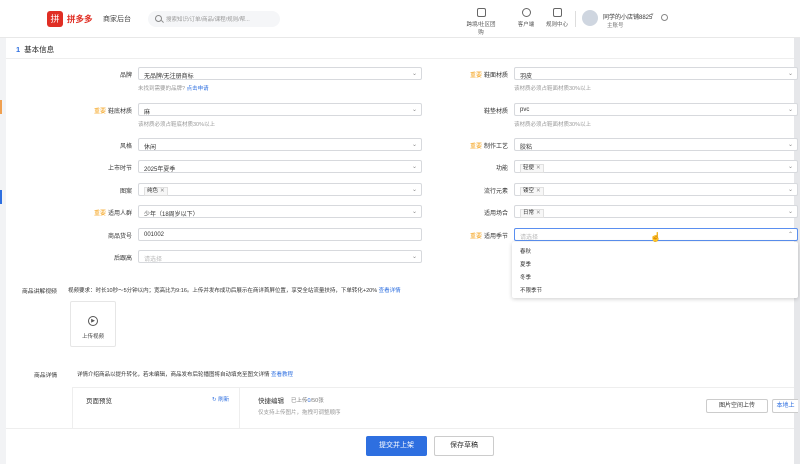 The width and height of the screenshot is (800, 464). What do you see at coordinates (656, 189) in the screenshot?
I see `trend-select: 镂空 ✕ ⌄` at bounding box center [656, 189].